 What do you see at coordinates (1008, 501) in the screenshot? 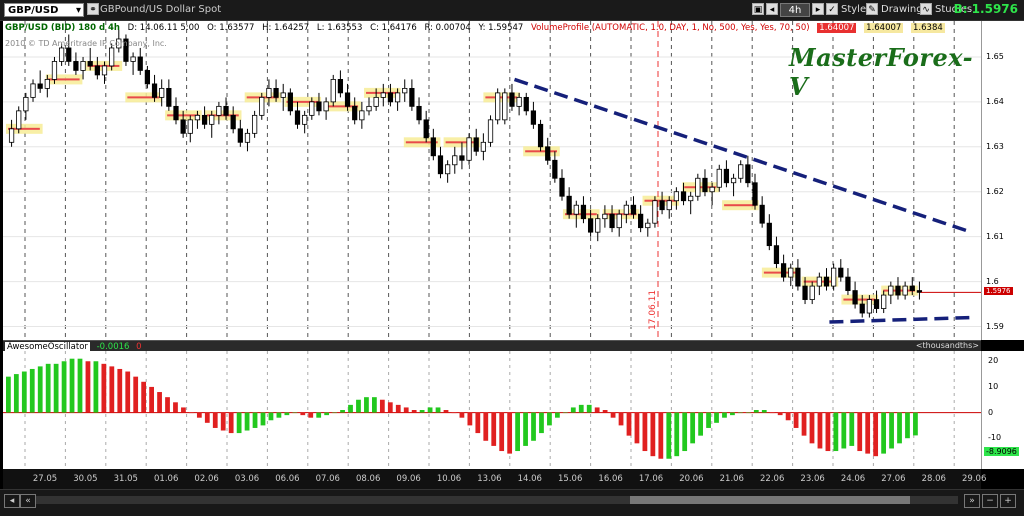
I see `zoom-in-icon: +` at bounding box center [1008, 501].